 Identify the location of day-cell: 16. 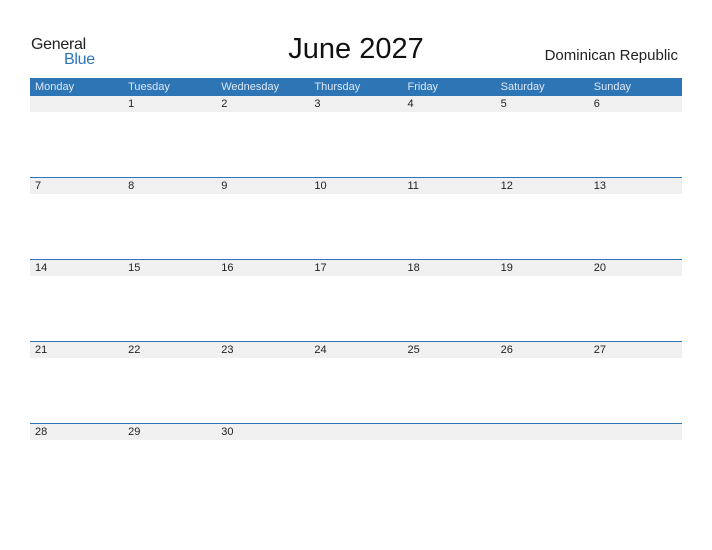
(227, 268).